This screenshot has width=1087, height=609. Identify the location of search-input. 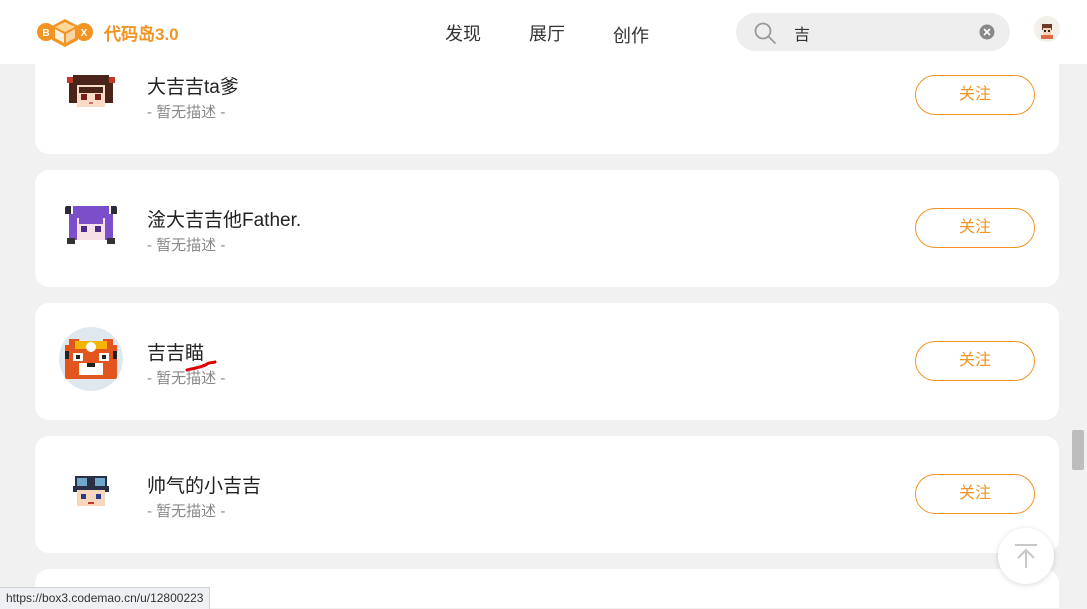
(879, 33).